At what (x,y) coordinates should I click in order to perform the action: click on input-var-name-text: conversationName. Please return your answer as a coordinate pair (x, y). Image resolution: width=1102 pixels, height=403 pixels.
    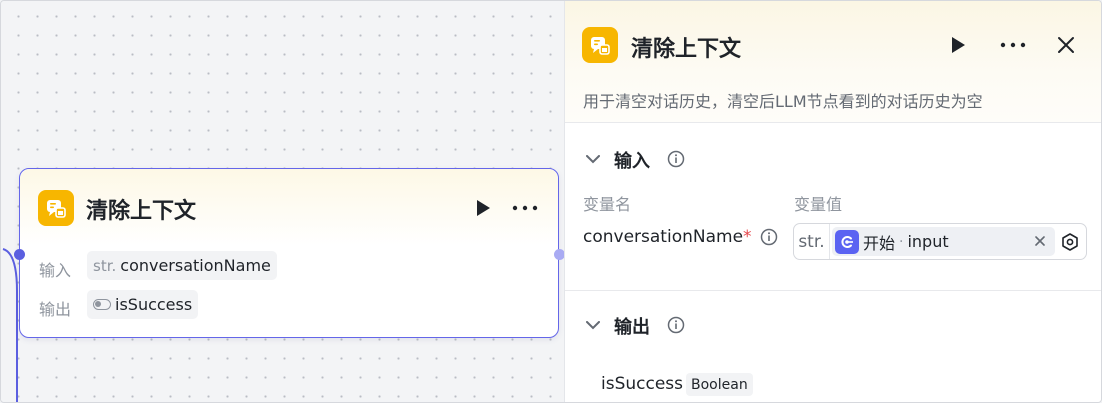
    Looking at the image, I should click on (663, 237).